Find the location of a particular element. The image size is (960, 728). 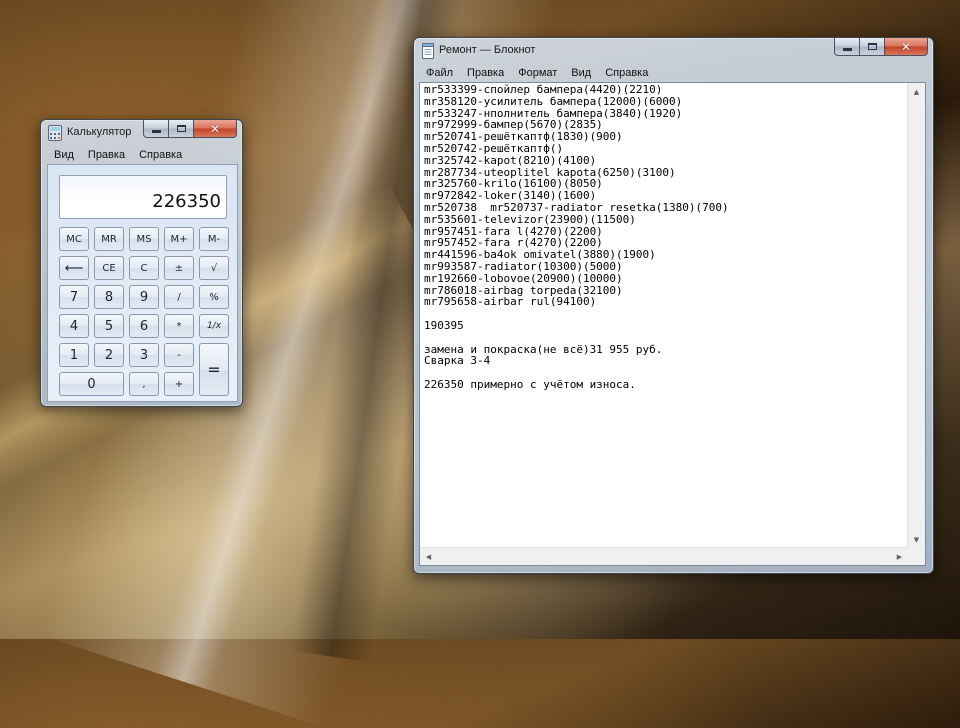

ms-button: MS is located at coordinates (144, 239).